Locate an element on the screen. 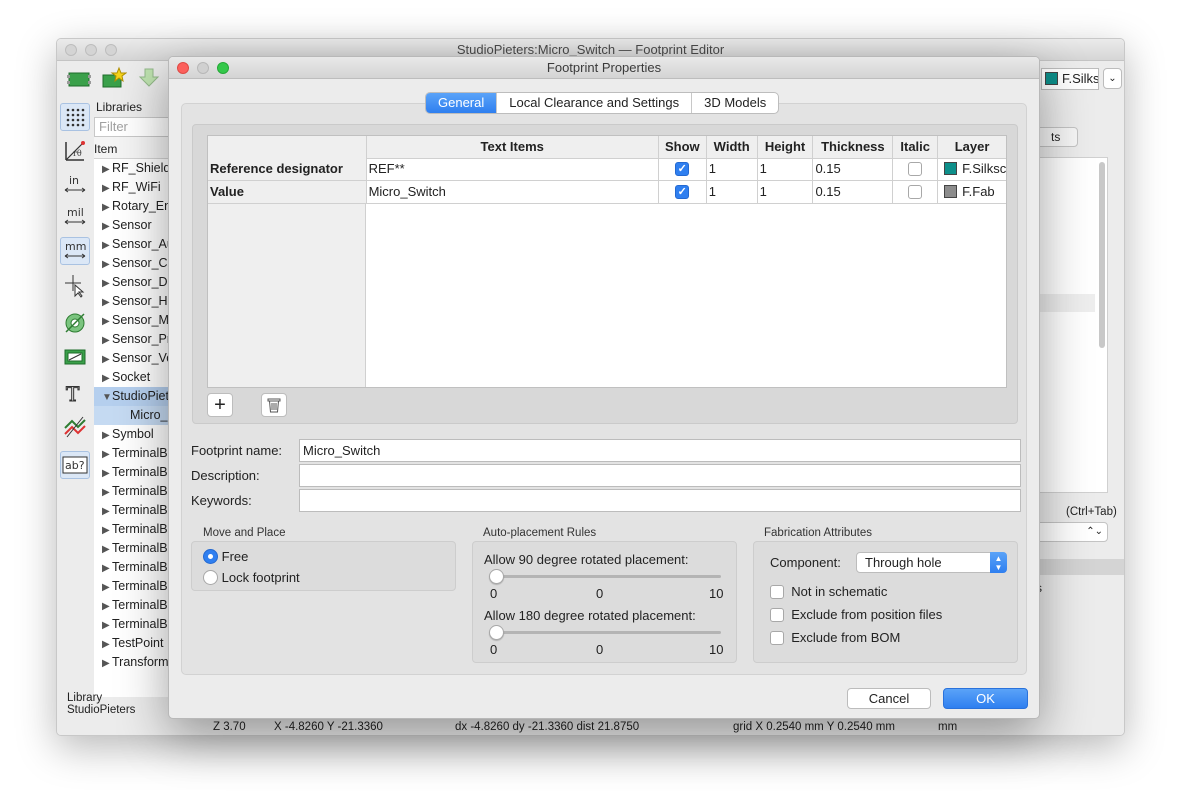 This screenshot has width=1181, height=810. exclude-position-checkbox is located at coordinates (777, 614).